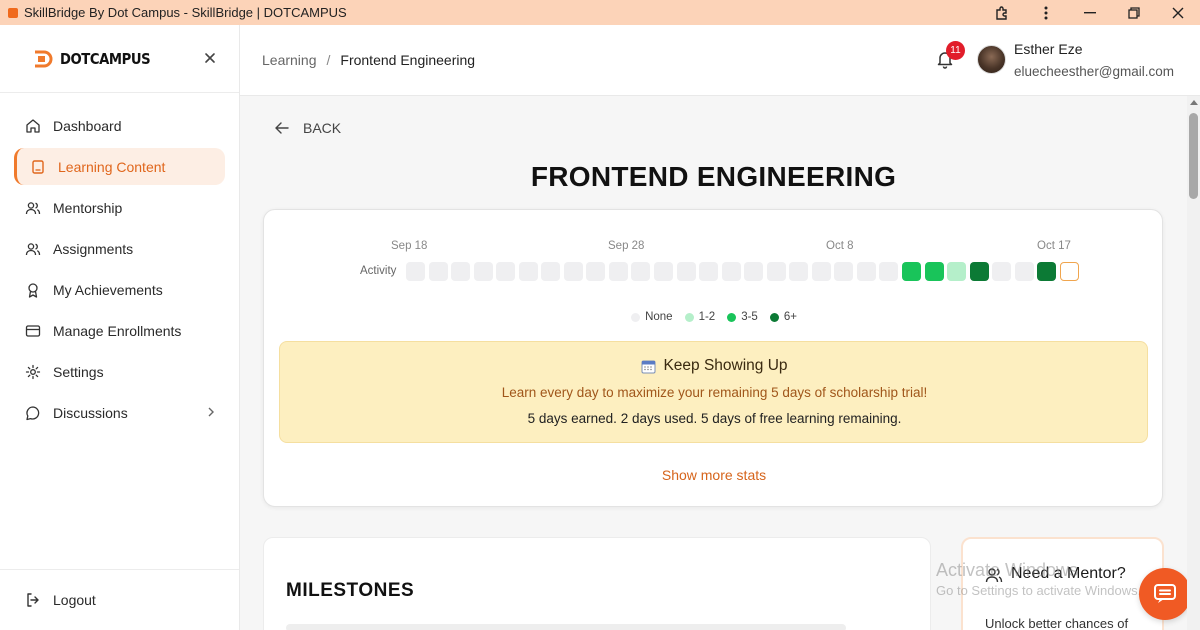 This screenshot has height=630, width=1200. Describe the element at coordinates (1134, 12) in the screenshot. I see `restore-icon` at that location.